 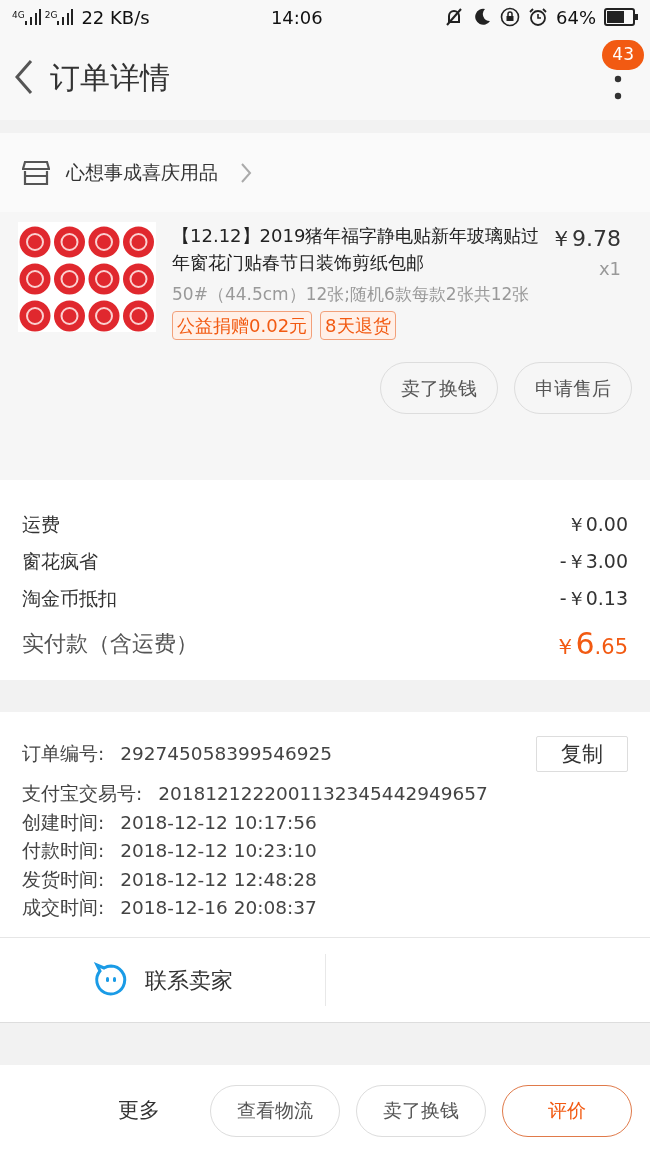 What do you see at coordinates (609, 269) in the screenshot?
I see `quantity: x1` at bounding box center [609, 269].